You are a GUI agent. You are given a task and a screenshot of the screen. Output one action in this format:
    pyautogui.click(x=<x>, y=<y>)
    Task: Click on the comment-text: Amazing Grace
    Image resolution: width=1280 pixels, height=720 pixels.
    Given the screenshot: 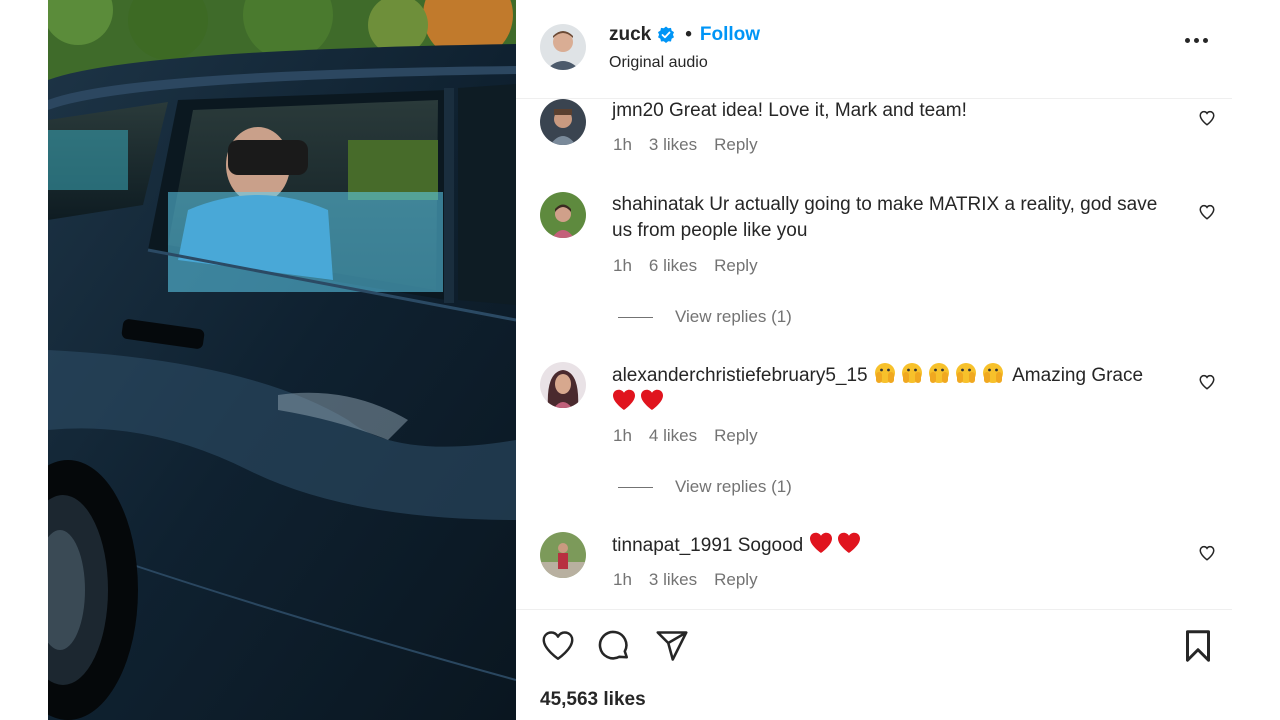 What is the action you would take?
    pyautogui.click(x=1078, y=375)
    